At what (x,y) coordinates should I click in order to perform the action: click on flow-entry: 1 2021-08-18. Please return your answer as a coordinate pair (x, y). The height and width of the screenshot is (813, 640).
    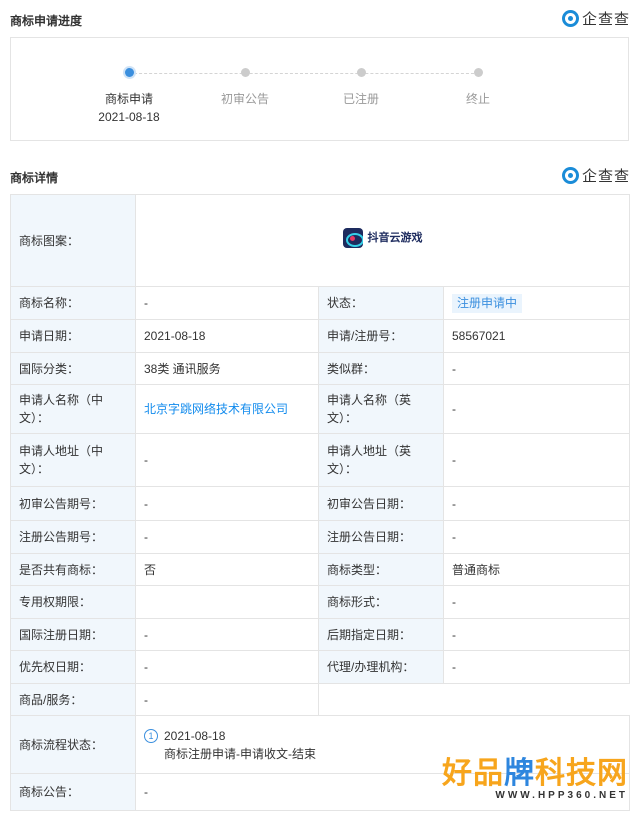
    Looking at the image, I should click on (382, 735).